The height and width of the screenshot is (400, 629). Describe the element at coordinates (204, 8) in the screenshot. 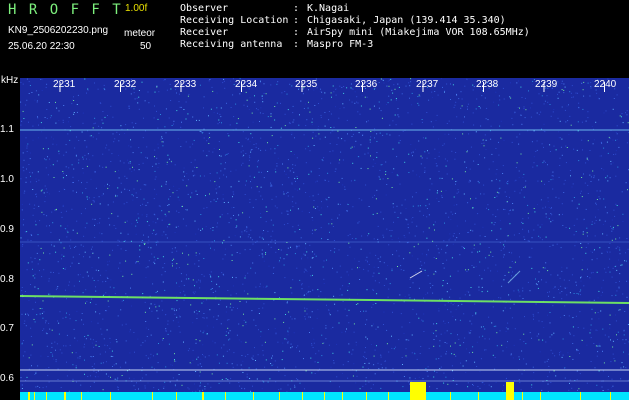

I see `meta-key: Observer` at that location.